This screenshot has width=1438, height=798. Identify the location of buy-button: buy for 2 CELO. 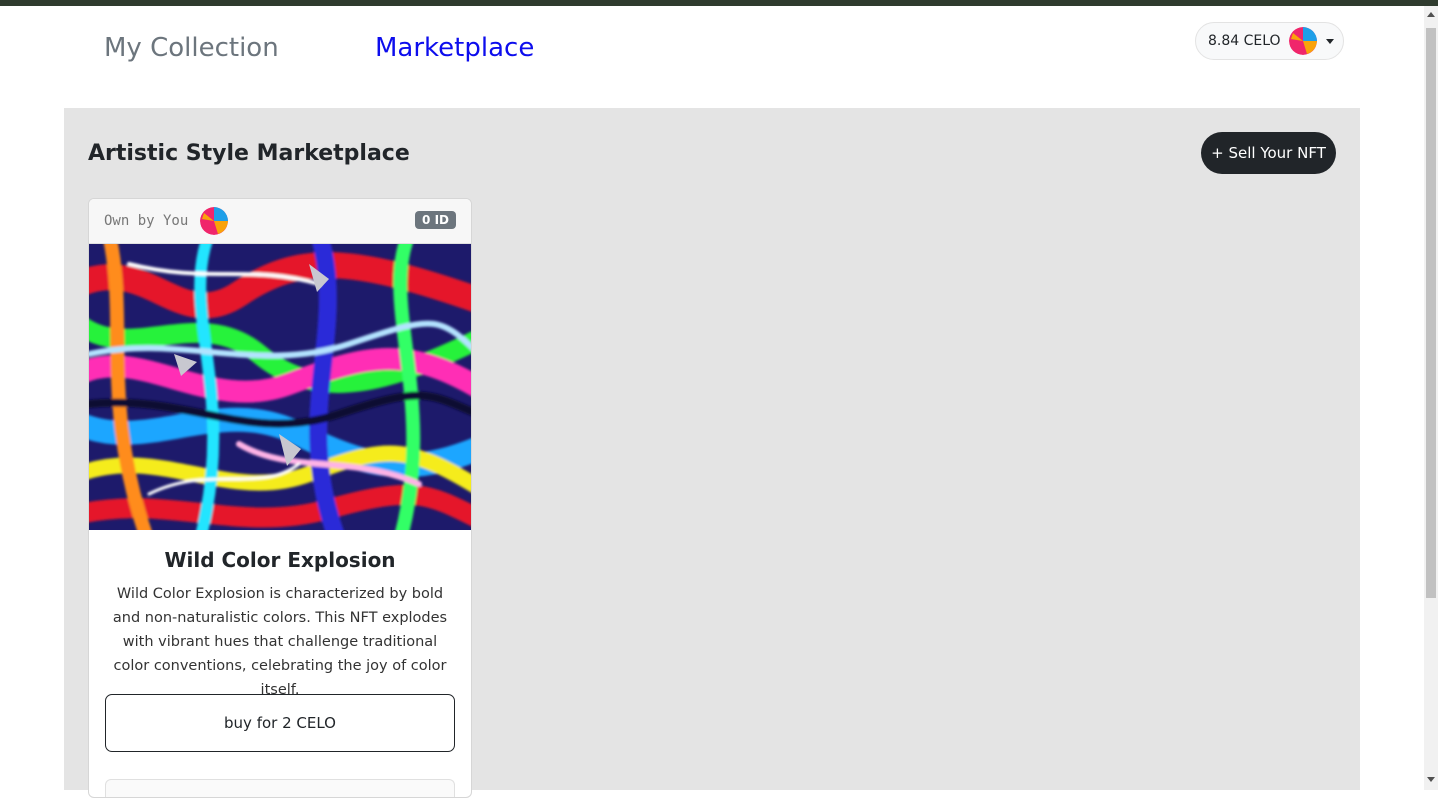
(280, 723).